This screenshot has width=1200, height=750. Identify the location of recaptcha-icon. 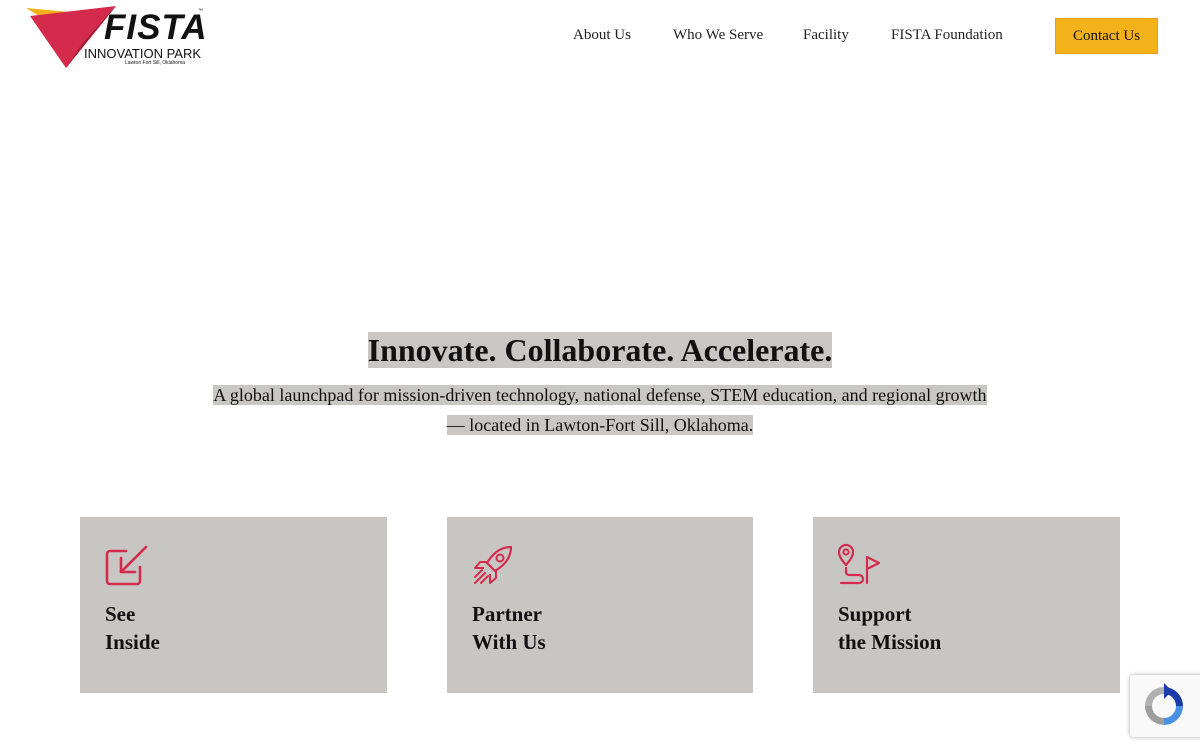
(1164, 704).